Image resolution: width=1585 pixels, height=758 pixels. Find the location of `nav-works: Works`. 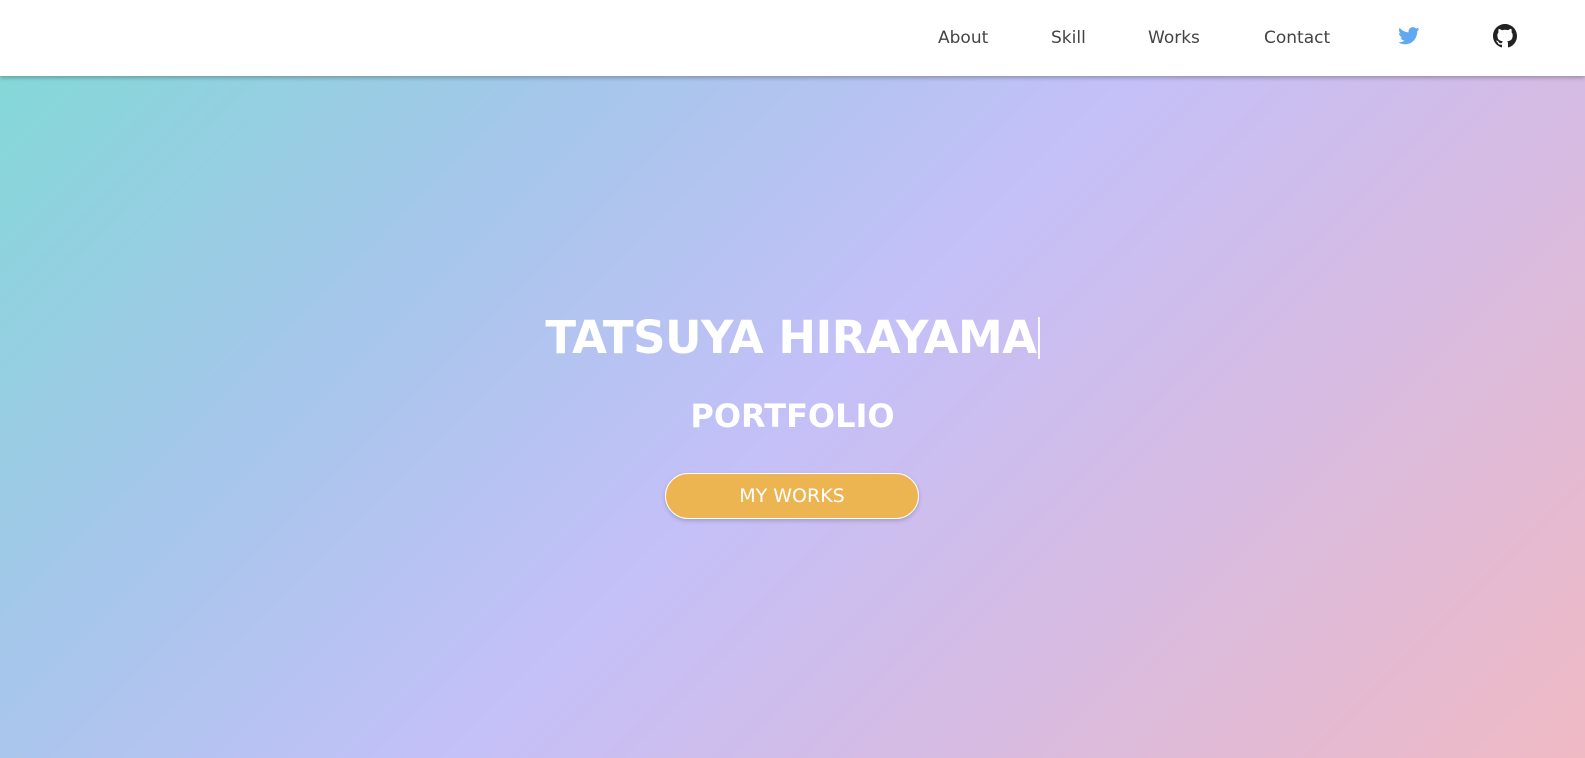

nav-works: Works is located at coordinates (1174, 38).